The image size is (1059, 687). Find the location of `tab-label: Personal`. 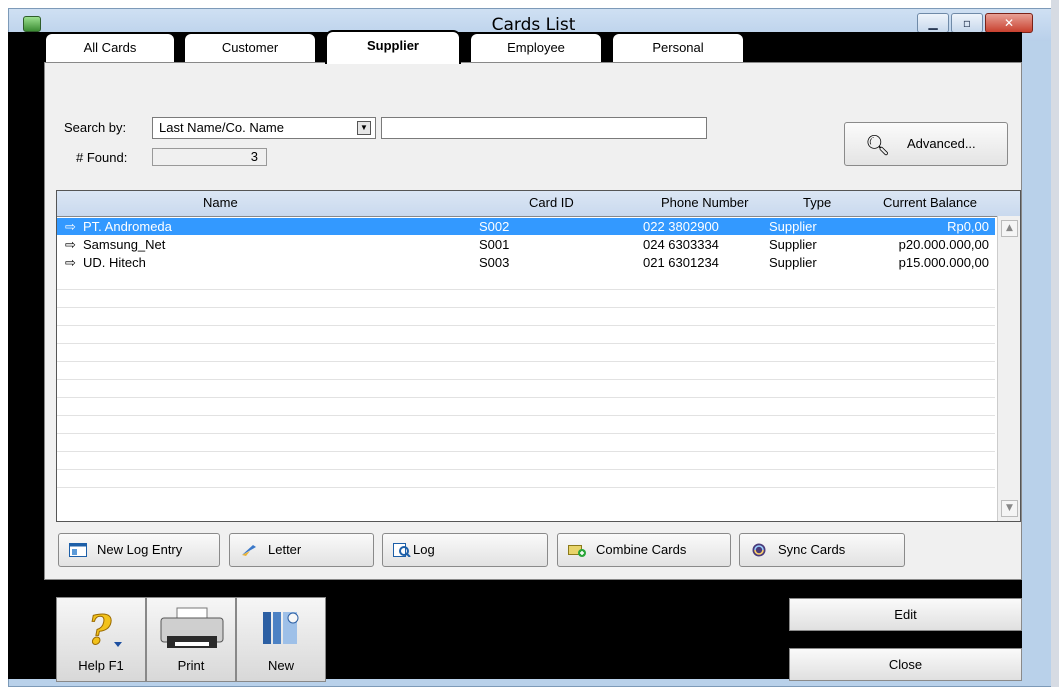

tab-label: Personal is located at coordinates (678, 47).